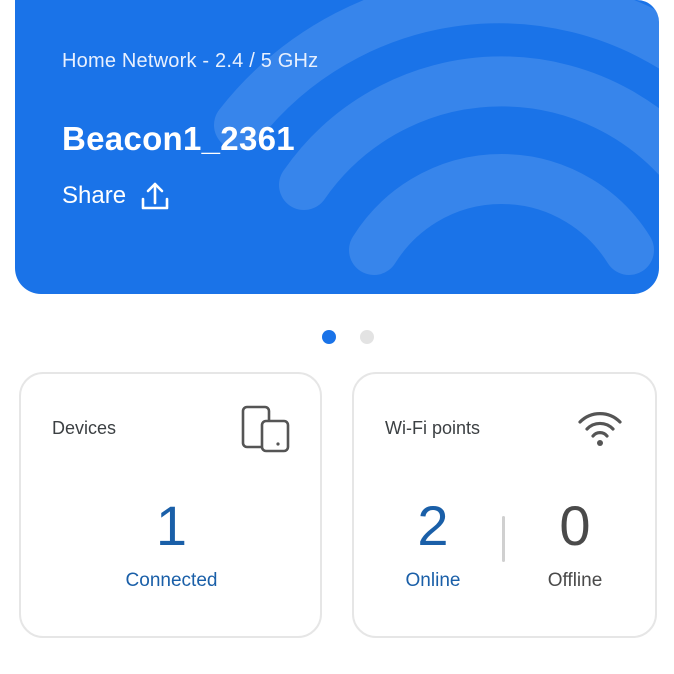 The width and height of the screenshot is (674, 674). I want to click on wifi-offline-label: Offline, so click(575, 580).